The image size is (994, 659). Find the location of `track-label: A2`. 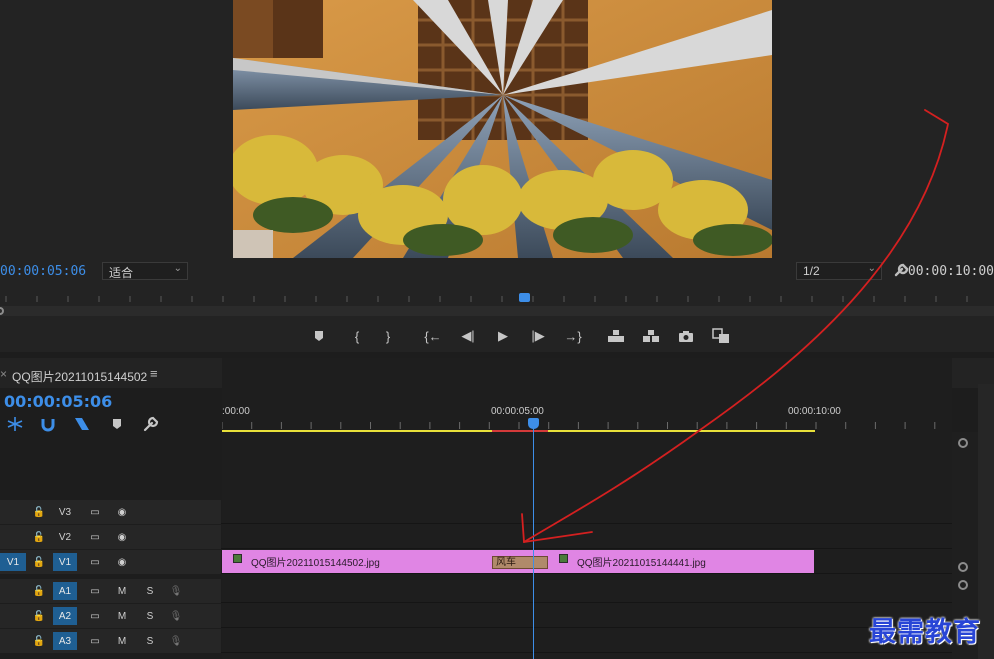

track-label: A2 is located at coordinates (65, 616).